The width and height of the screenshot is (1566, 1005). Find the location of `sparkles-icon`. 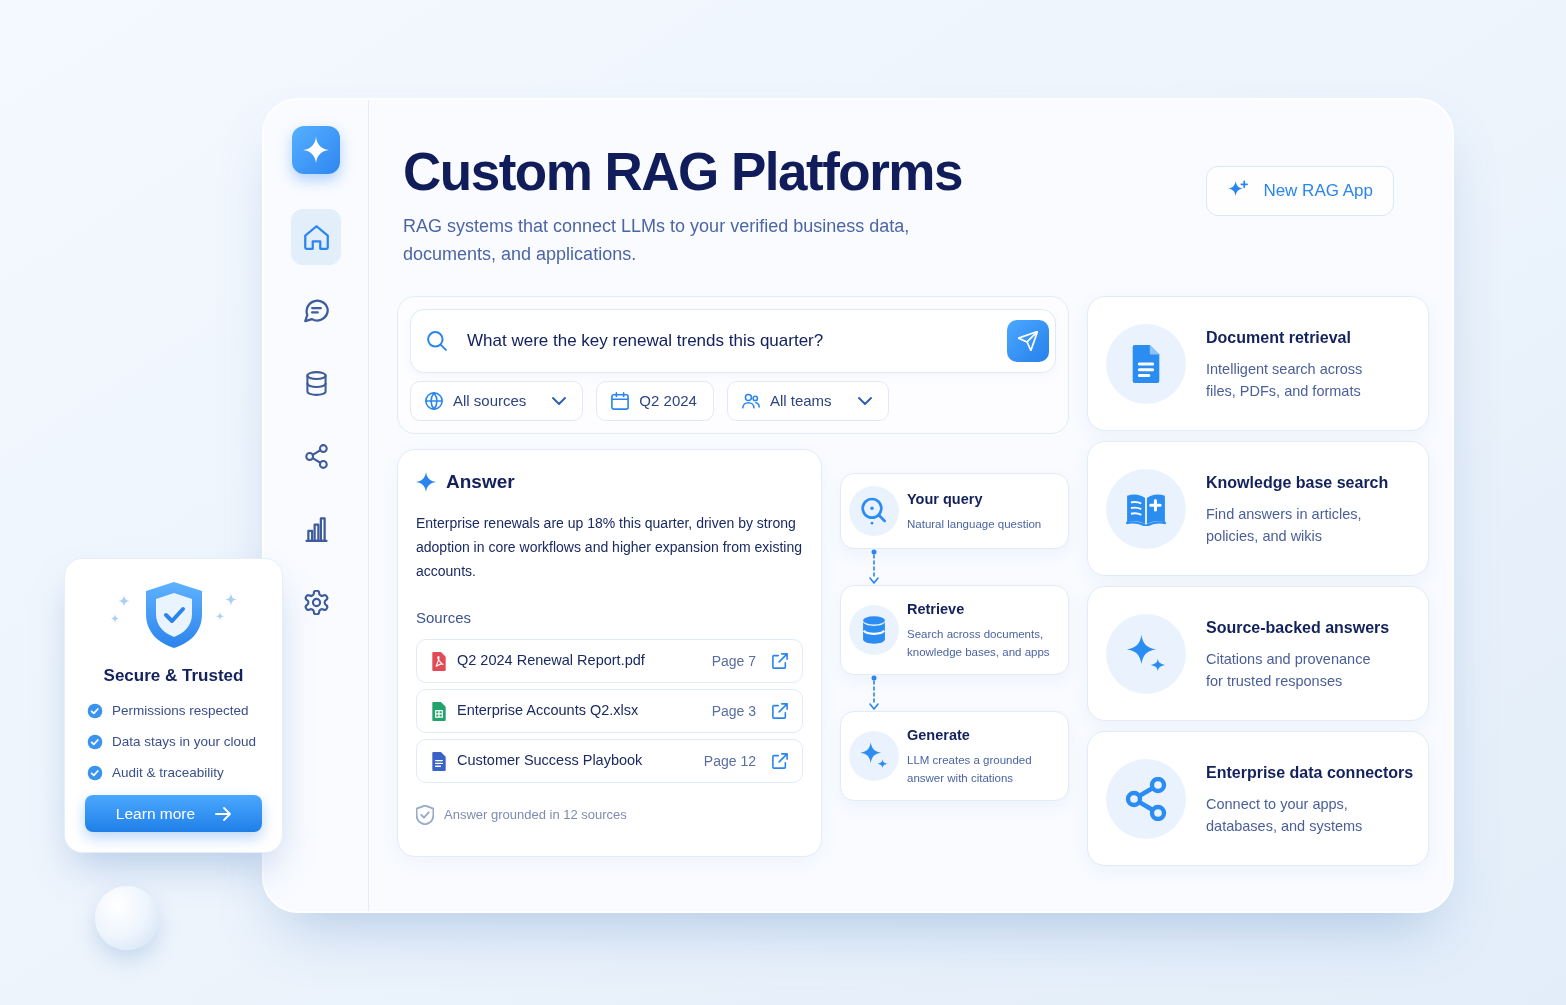

sparkles-icon is located at coordinates (874, 756).